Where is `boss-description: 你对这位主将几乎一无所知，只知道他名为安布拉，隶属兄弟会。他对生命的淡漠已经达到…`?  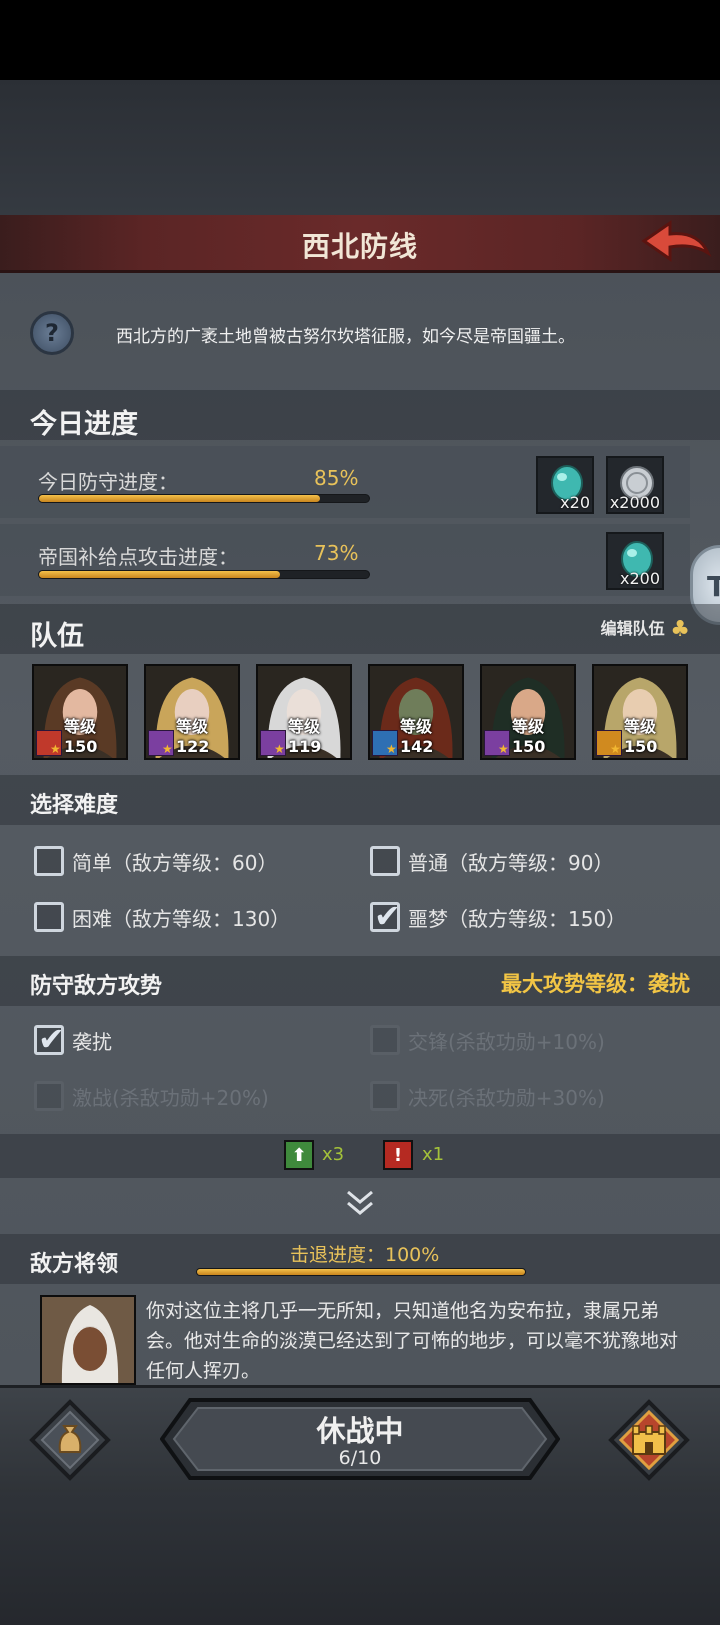
boss-description: 你对这位主将几乎一无所知，只知道他名为安布拉，隶属兄弟会。他对生命的淡漠已经达到… is located at coordinates (412, 1341).